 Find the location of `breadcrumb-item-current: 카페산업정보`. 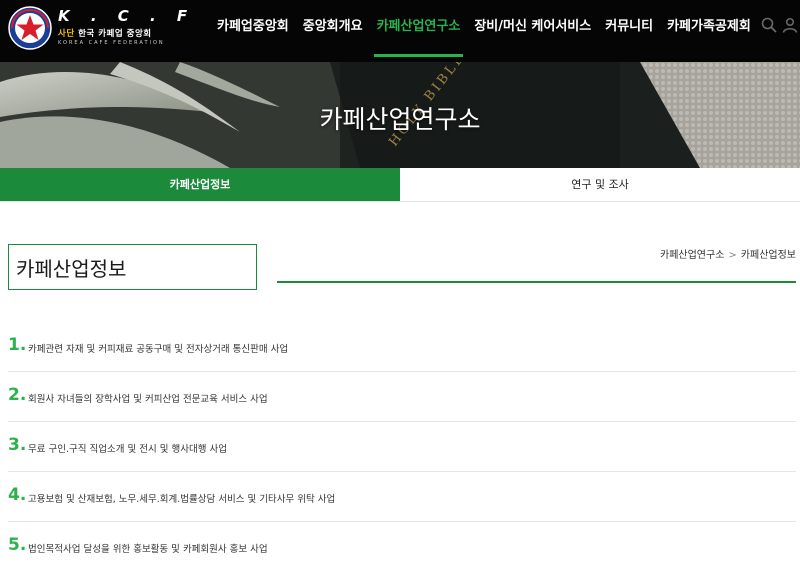

breadcrumb-item-current: 카페산업정보 is located at coordinates (768, 255).